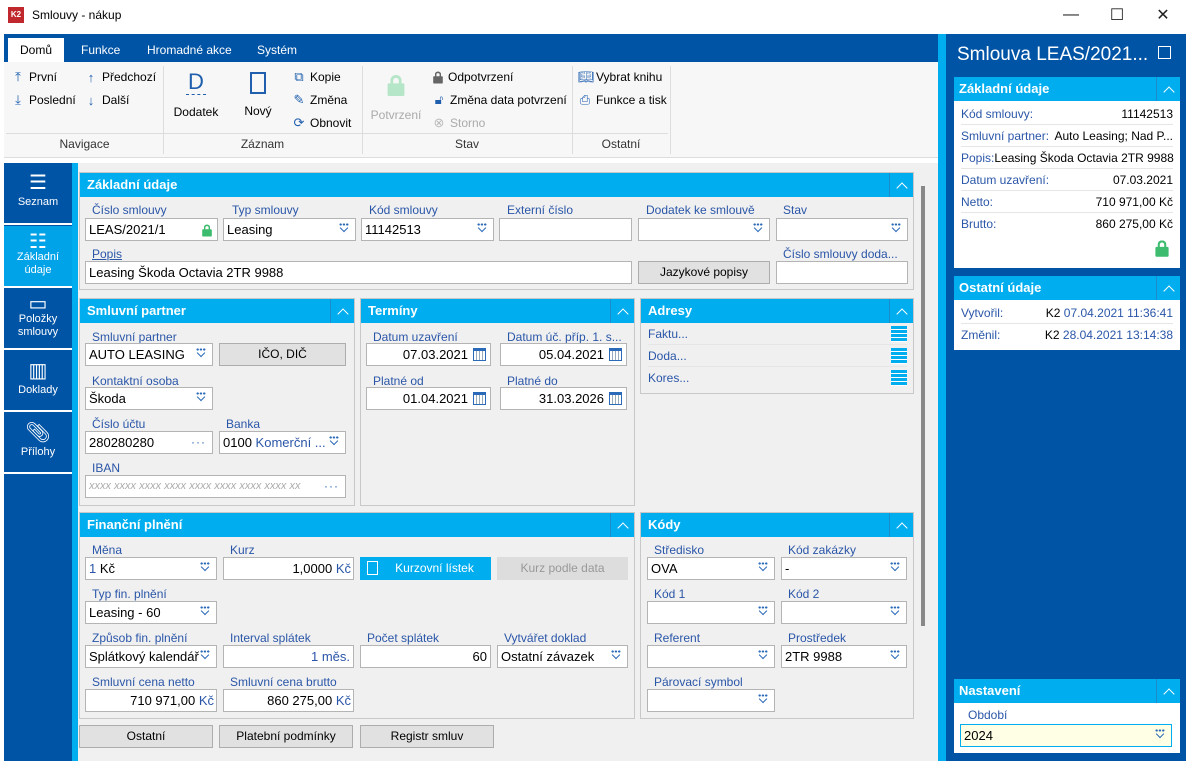 The image size is (1186, 761). What do you see at coordinates (151, 700) in the screenshot?
I see `smluvni-cena-netto-field: 710 971,00 Kč` at bounding box center [151, 700].